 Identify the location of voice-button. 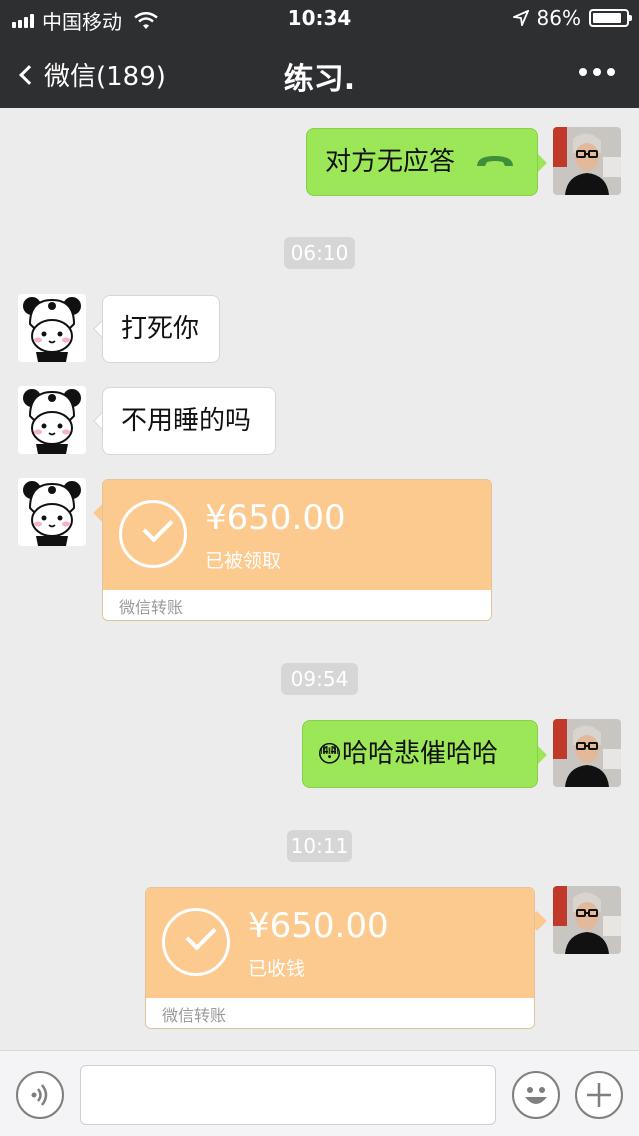
(40, 1095).